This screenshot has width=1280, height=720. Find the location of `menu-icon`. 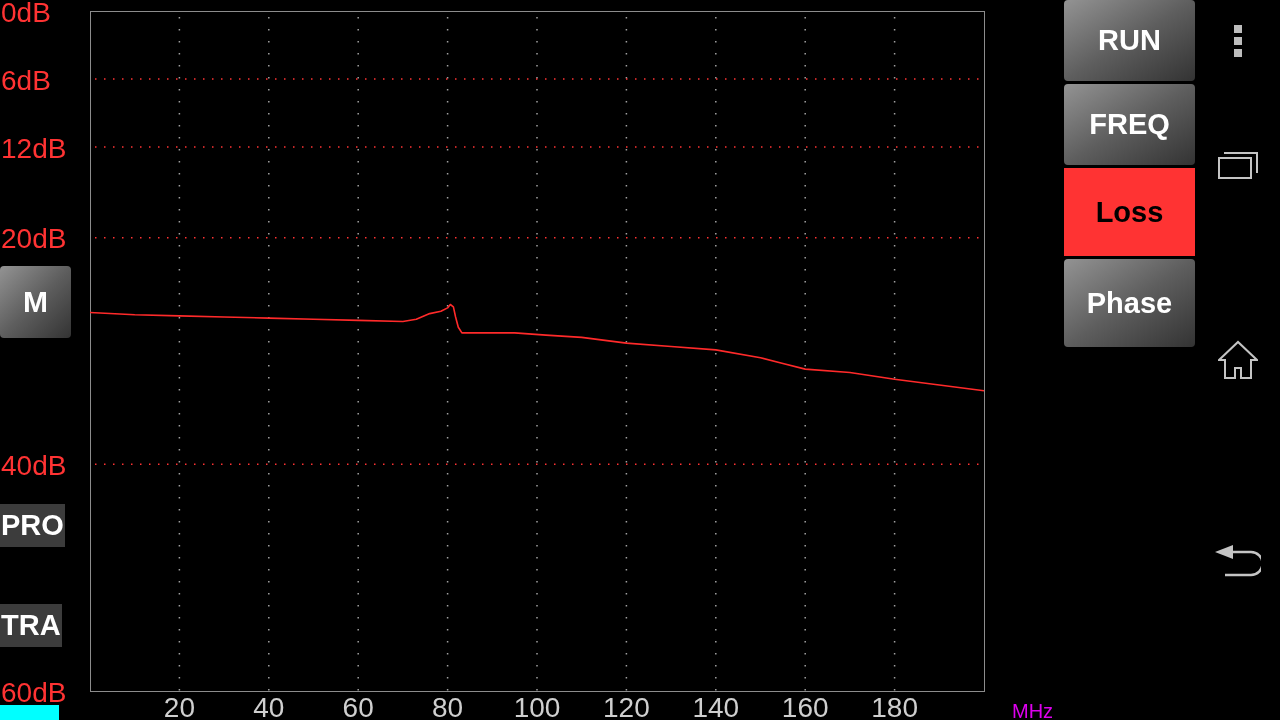

menu-icon is located at coordinates (1237, 41).